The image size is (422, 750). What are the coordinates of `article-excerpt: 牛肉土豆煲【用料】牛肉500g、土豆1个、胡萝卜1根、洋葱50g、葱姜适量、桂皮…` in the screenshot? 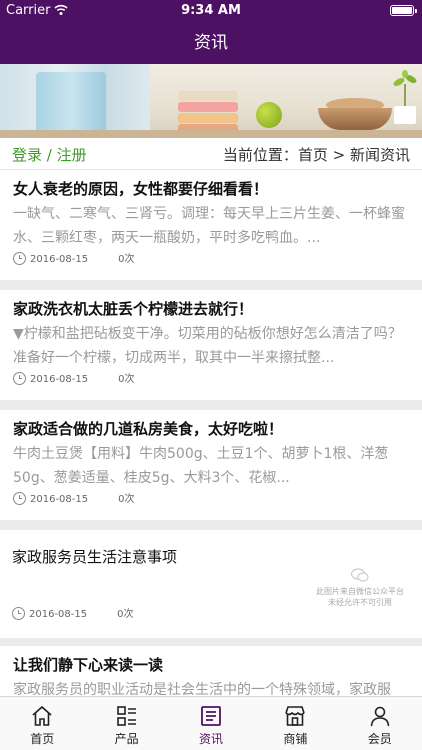 It's located at (201, 466).